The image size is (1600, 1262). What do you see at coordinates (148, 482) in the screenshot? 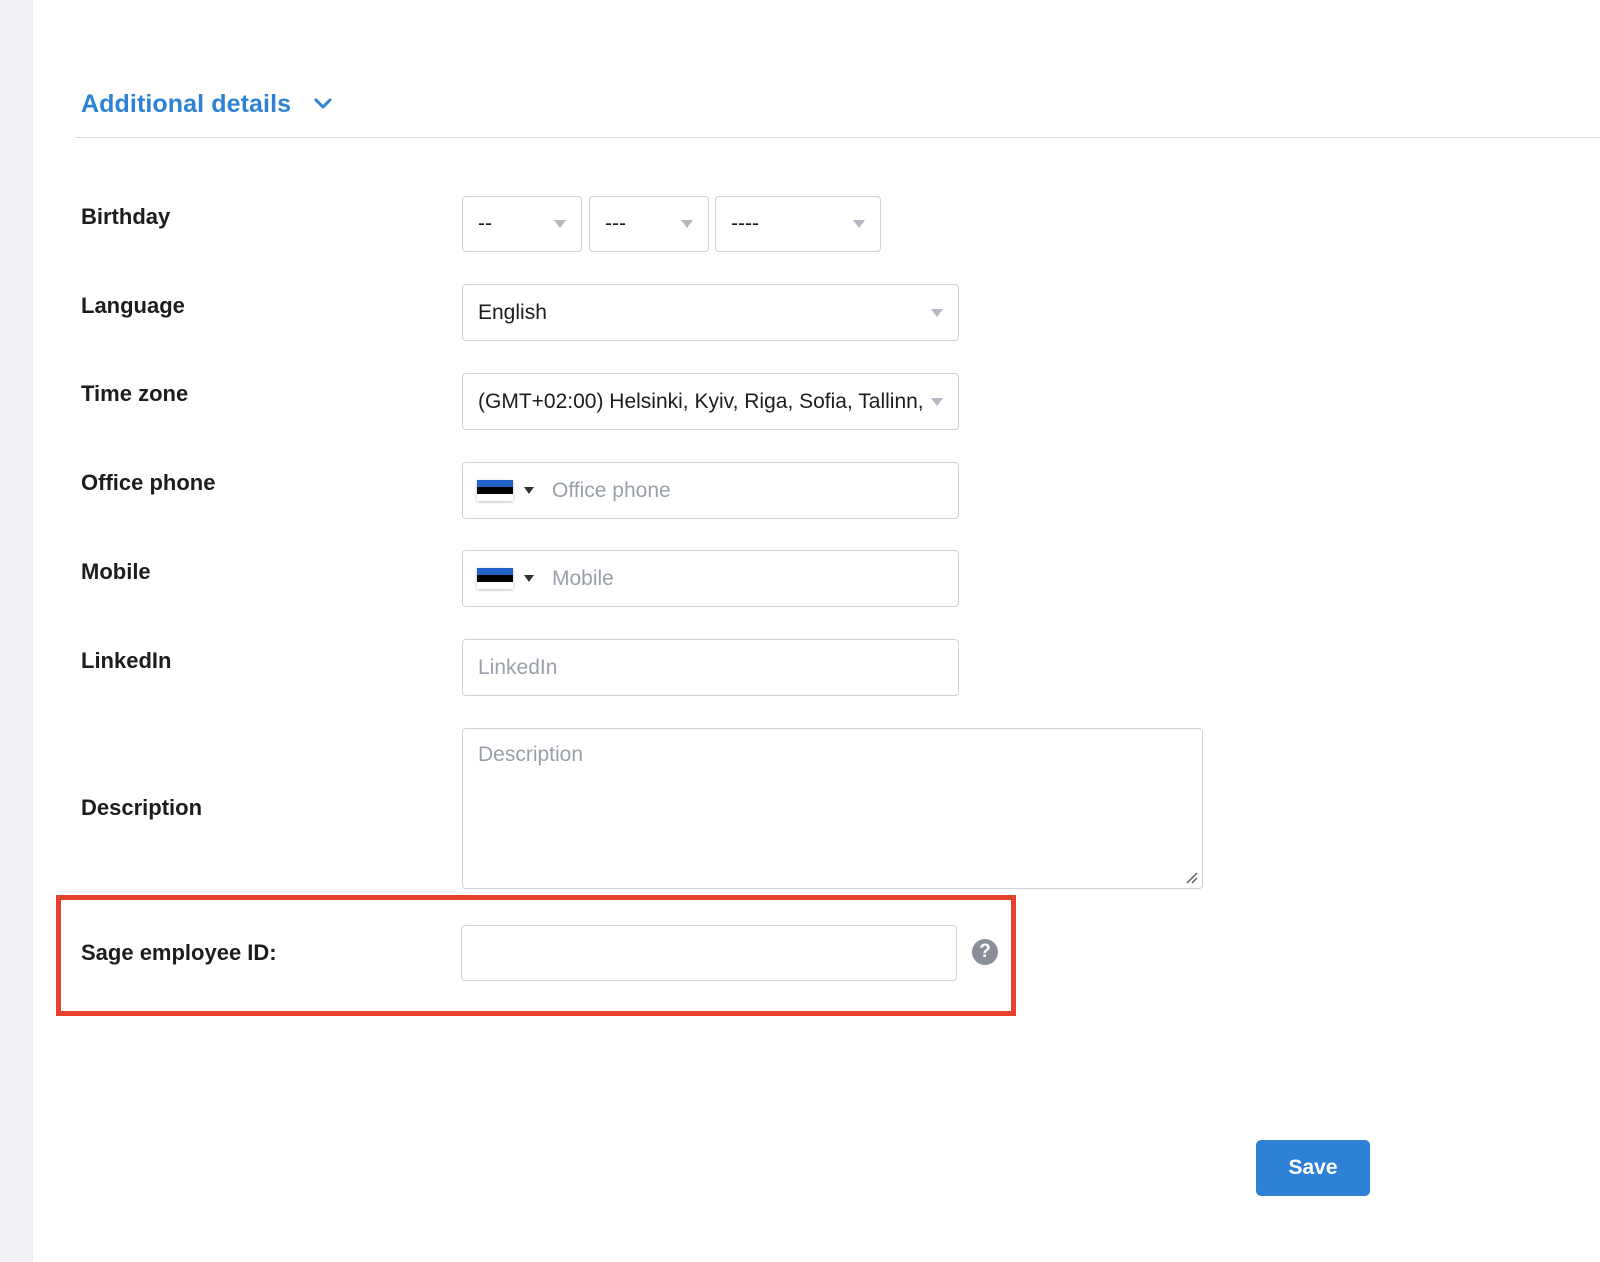
I see `office-phone-label: Office phone` at bounding box center [148, 482].